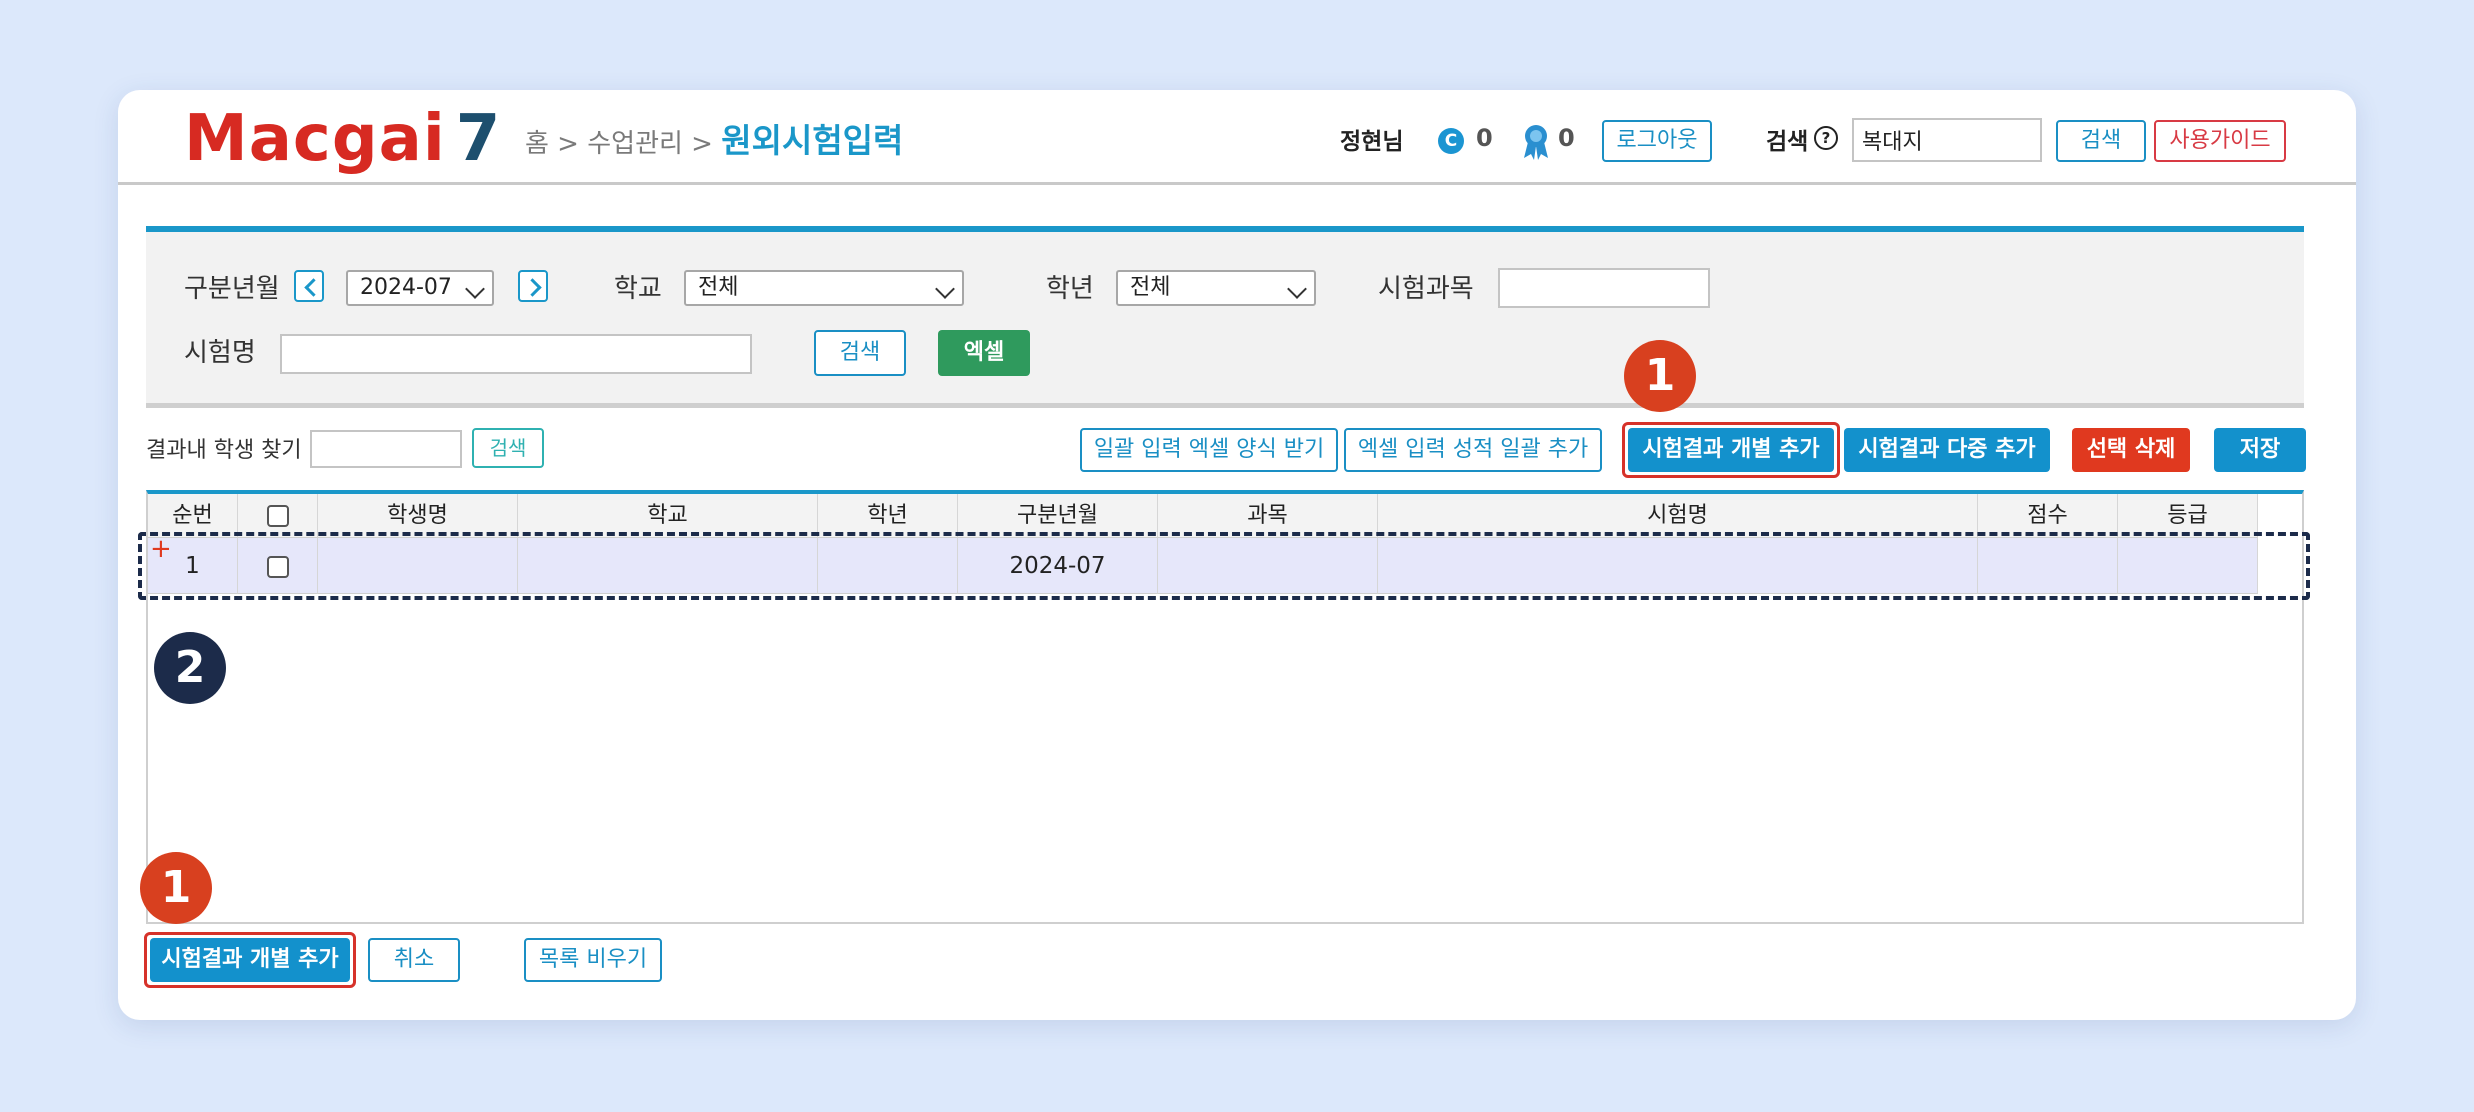  I want to click on ribbon-badge-icon, so click(1536, 142).